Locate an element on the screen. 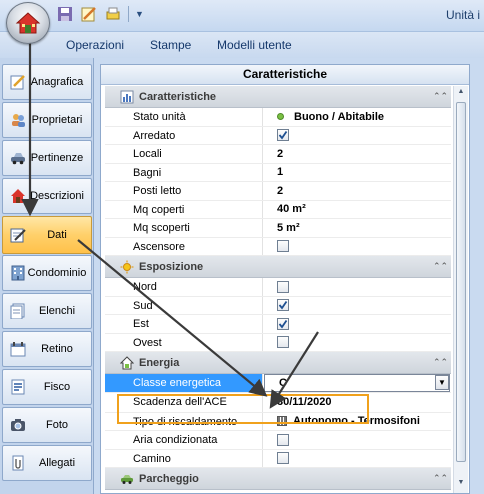 This screenshot has height=494, width=484. property-row: Posti letto 2 is located at coordinates (278, 191).